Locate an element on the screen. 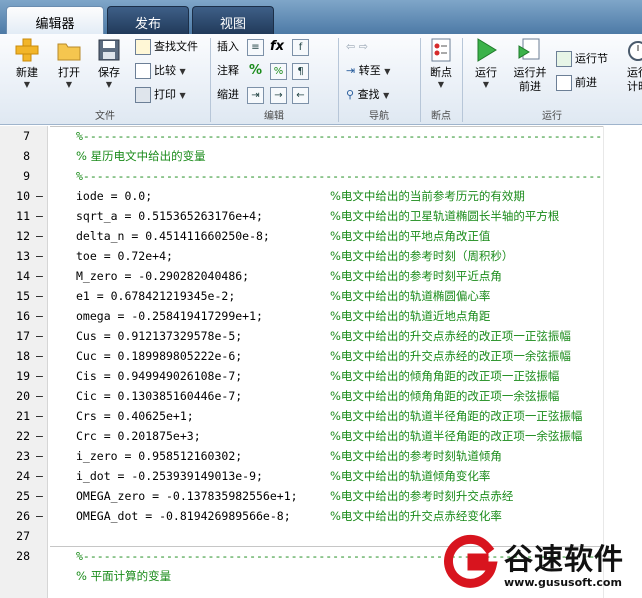 The width and height of the screenshot is (642, 598). line-number: 10 is located at coordinates (23, 196).